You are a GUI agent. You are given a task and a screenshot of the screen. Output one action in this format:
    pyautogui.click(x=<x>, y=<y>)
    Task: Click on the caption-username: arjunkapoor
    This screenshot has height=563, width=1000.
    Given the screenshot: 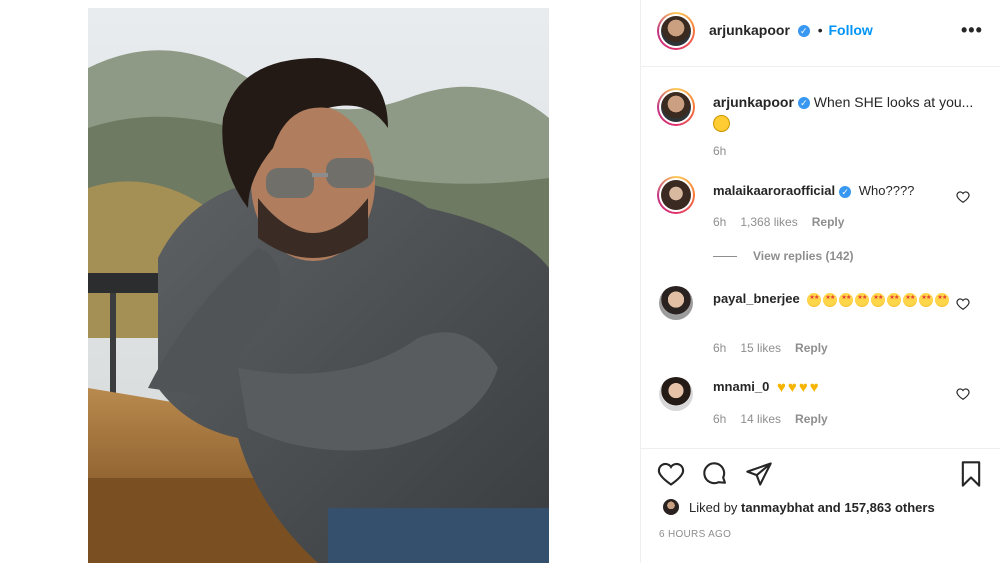 What is the action you would take?
    pyautogui.click(x=753, y=102)
    